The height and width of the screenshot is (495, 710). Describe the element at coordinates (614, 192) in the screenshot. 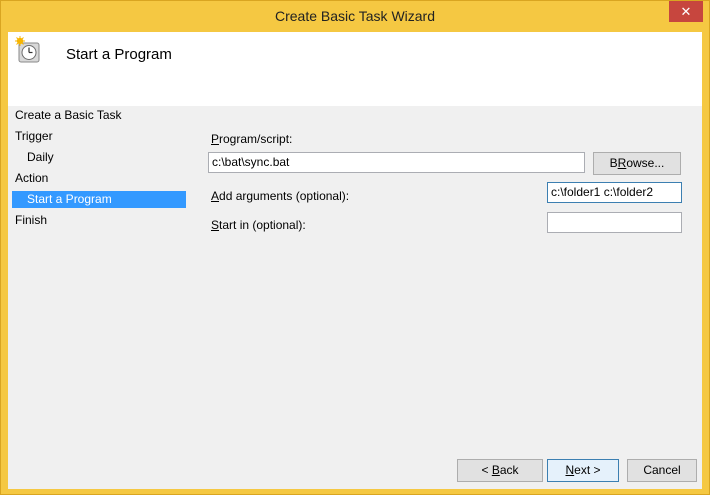

I see `add-arguments-input: c:\folder1 c:\folder2` at that location.